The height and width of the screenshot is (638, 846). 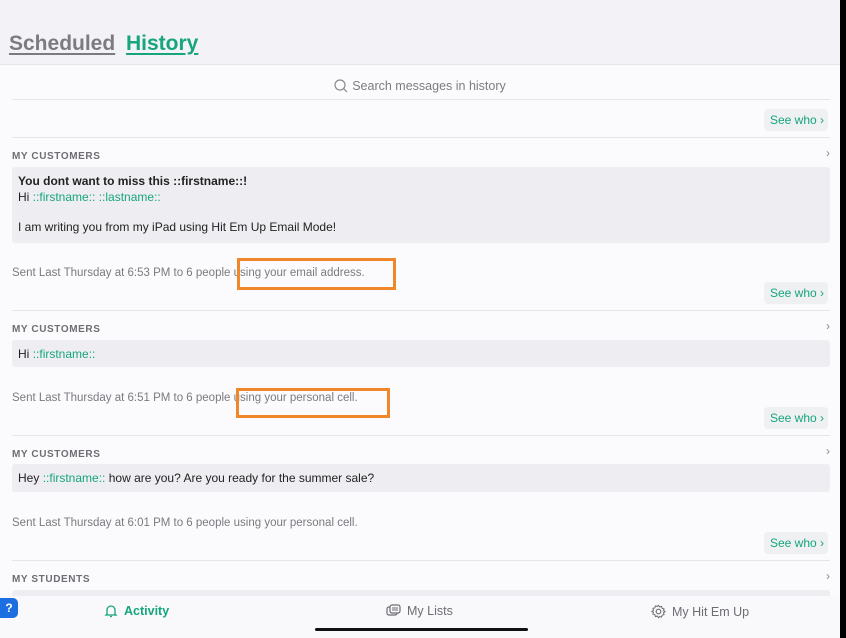 I want to click on chat-list-icon, so click(x=393, y=610).